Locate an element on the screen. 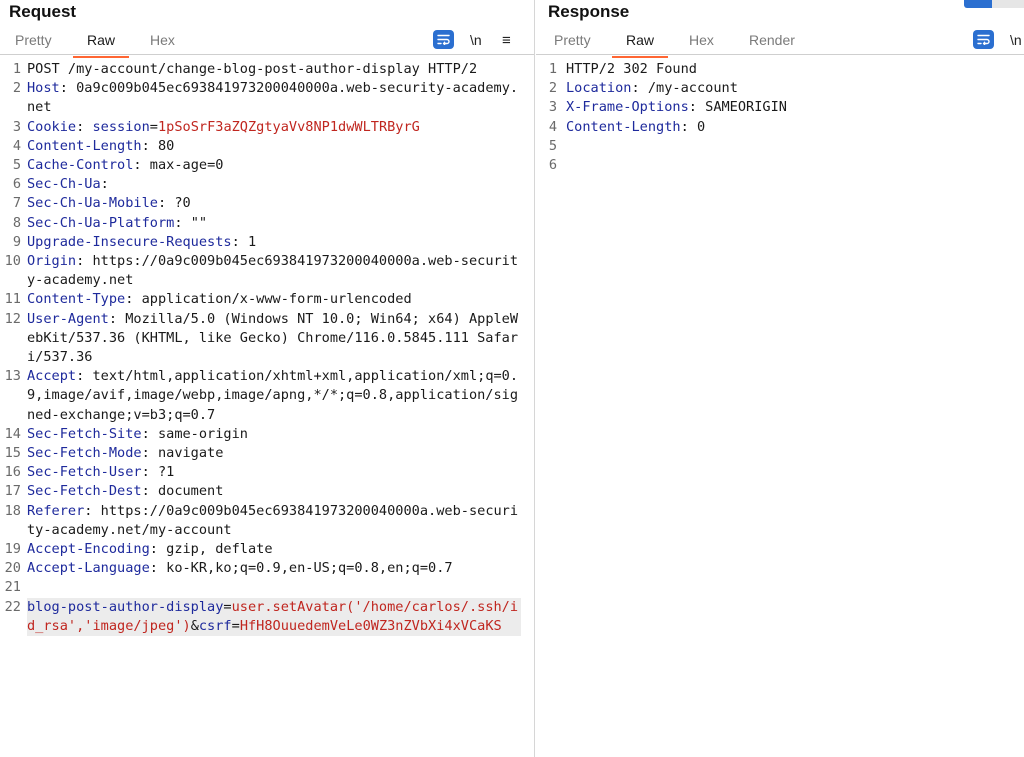 The height and width of the screenshot is (757, 1024). line-number: 8 is located at coordinates (16, 222).